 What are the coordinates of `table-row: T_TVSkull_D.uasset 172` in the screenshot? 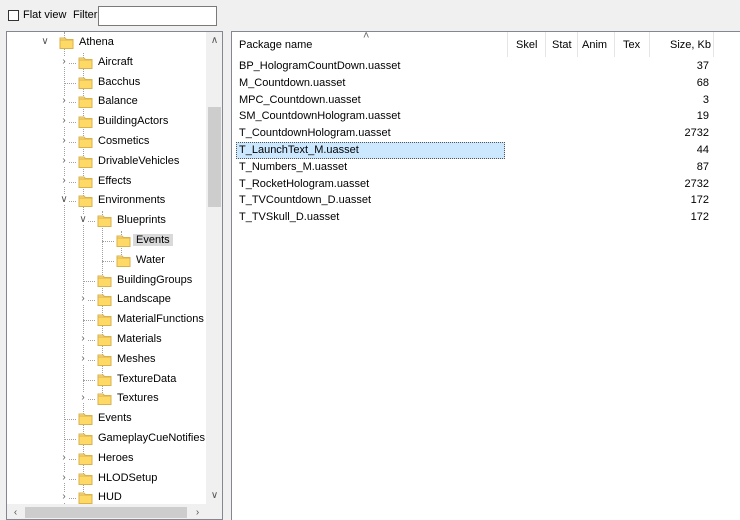 It's located at (486, 217).